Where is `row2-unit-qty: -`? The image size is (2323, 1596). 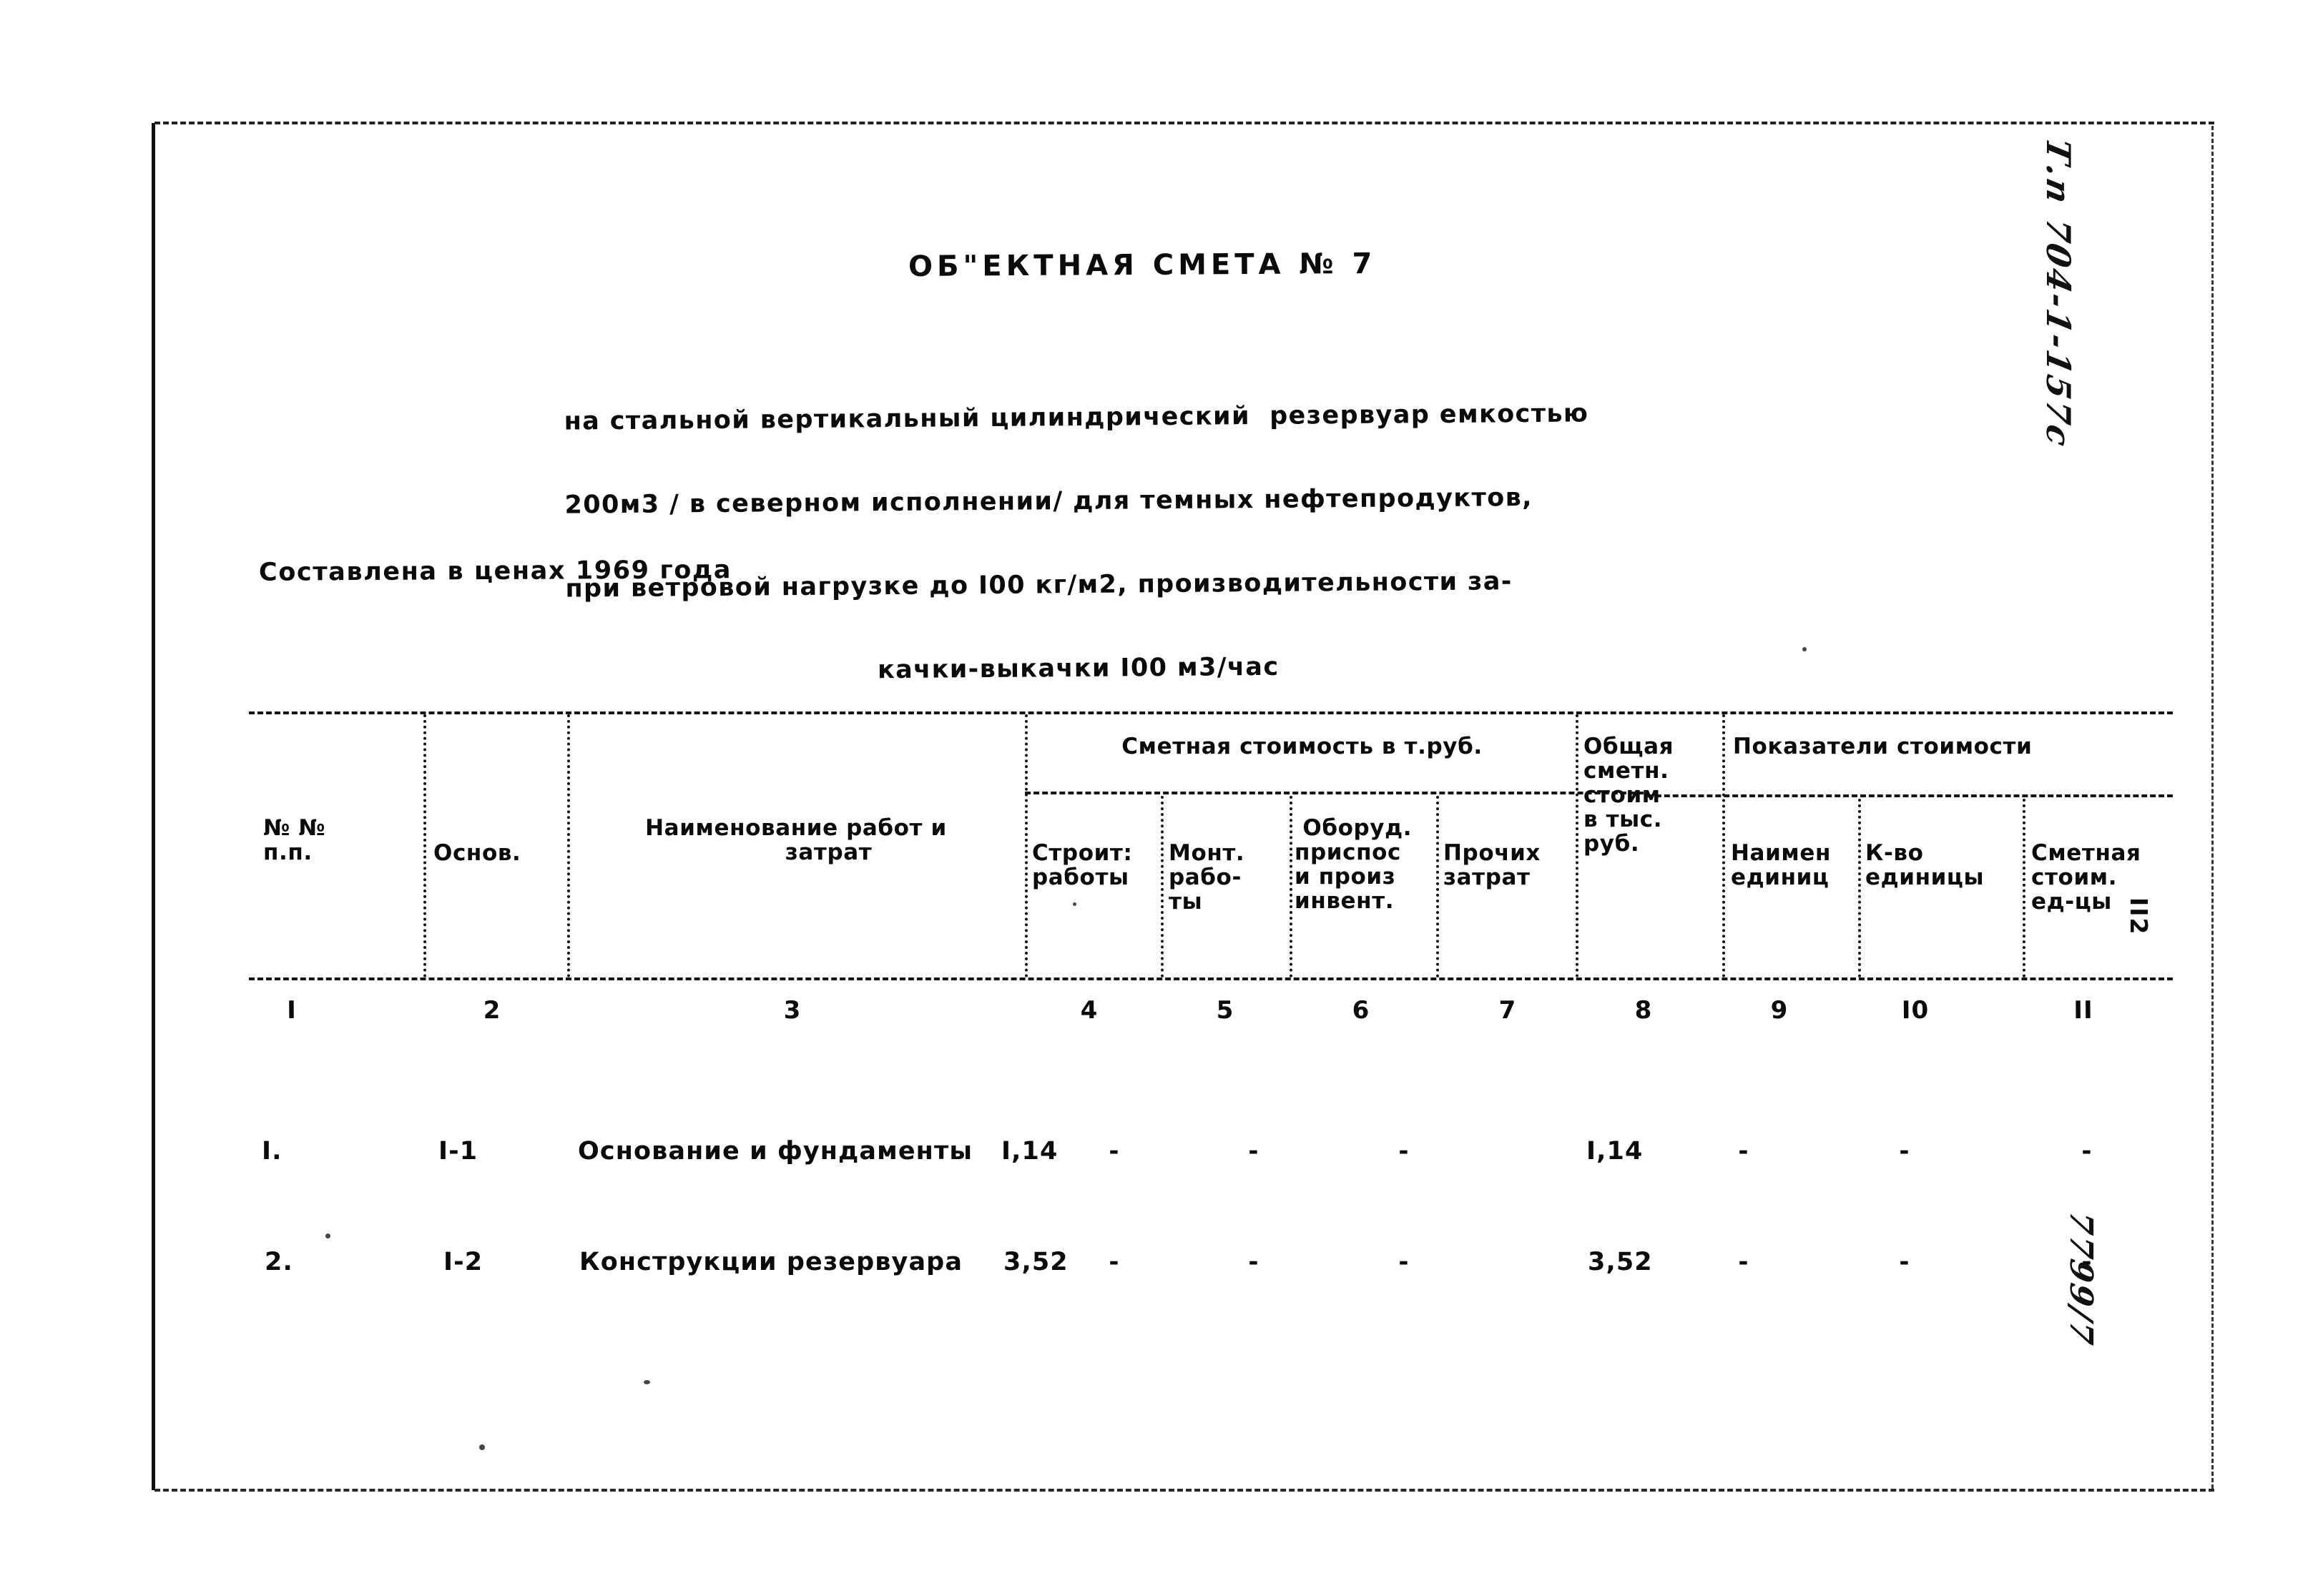 row2-unit-qty: - is located at coordinates (1905, 1262).